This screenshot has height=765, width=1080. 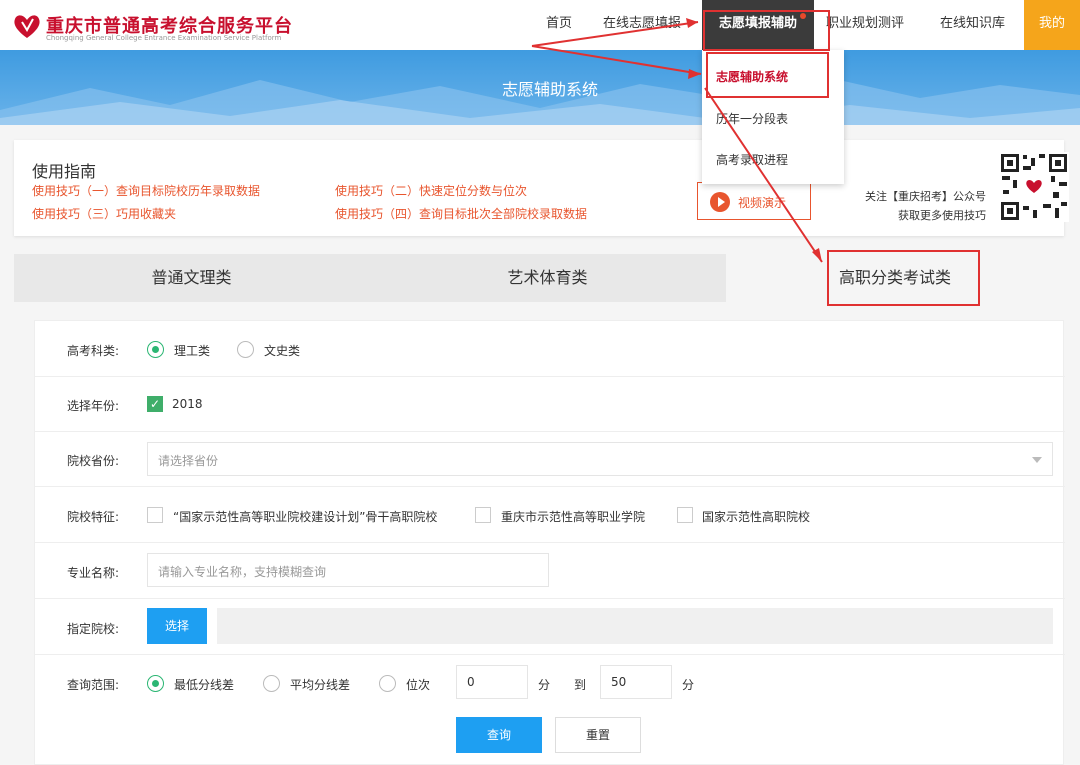 I want to click on form-row-range: 查询范围: 最低分线差 平均分线差 位次 0 分 到 50 分, so click(x=550, y=683).